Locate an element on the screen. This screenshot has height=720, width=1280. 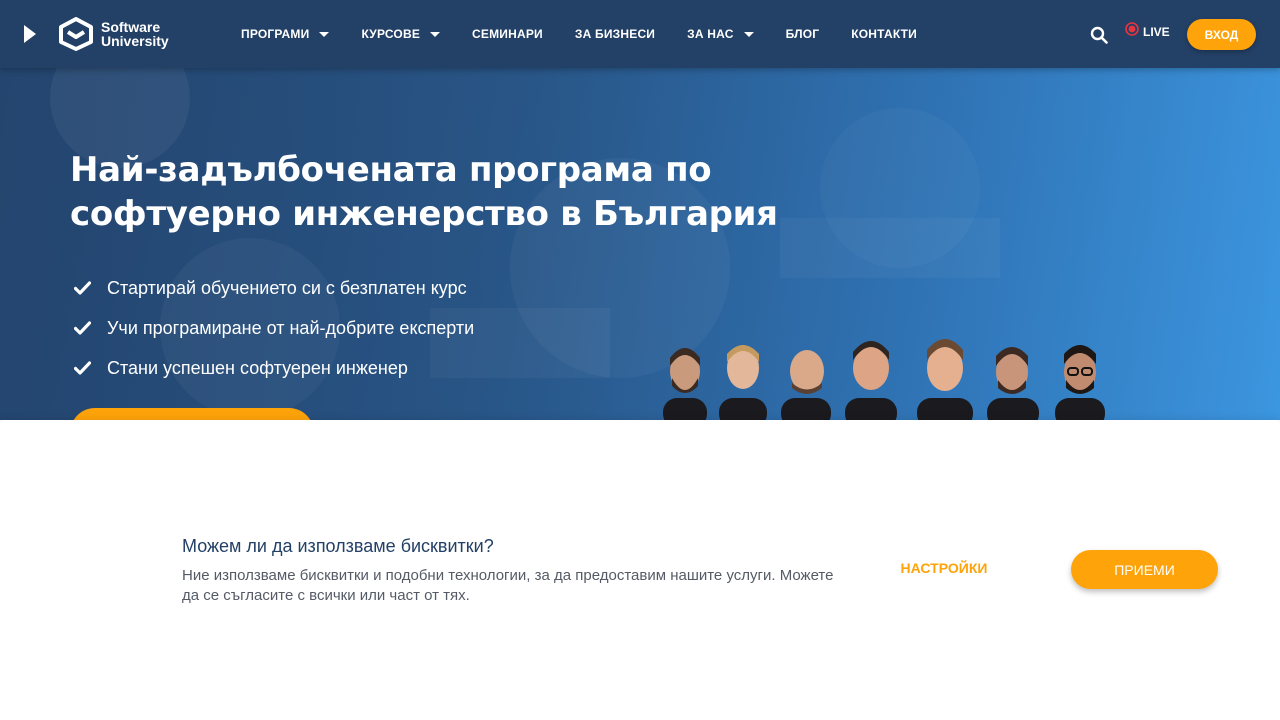
live-link: LIVE is located at coordinates (1147, 30).